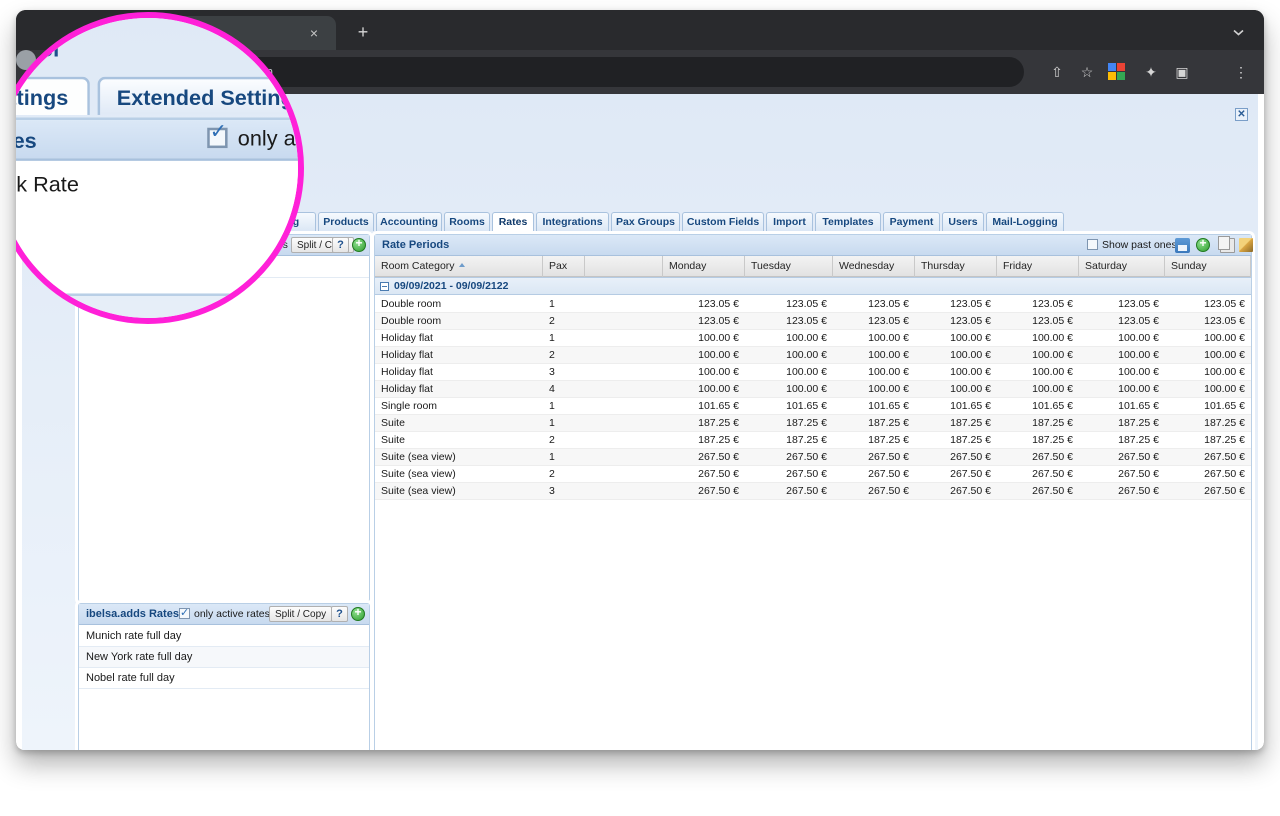  What do you see at coordinates (1057, 72) in the screenshot?
I see `share-icon: ⇧` at bounding box center [1057, 72].